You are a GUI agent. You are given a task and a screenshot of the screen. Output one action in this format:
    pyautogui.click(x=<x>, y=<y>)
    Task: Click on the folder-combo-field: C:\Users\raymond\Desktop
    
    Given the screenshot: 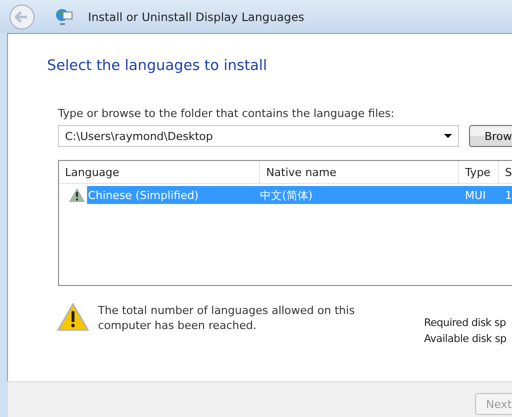 What is the action you would take?
    pyautogui.click(x=259, y=136)
    